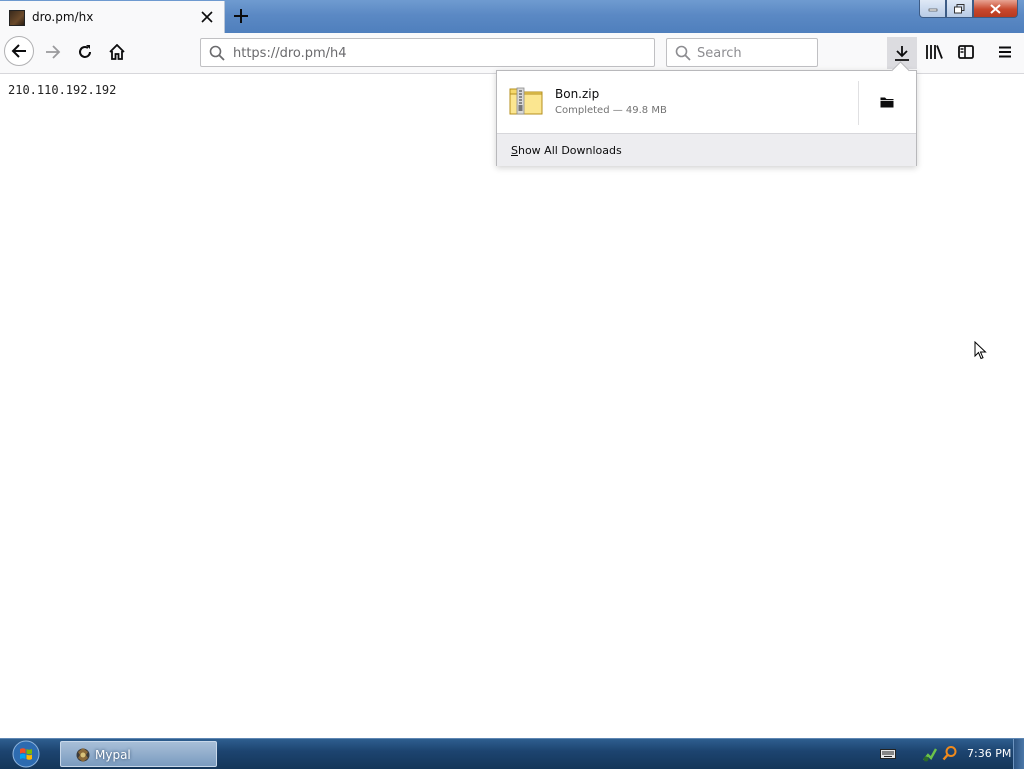  I want to click on forward-button, so click(53, 52).